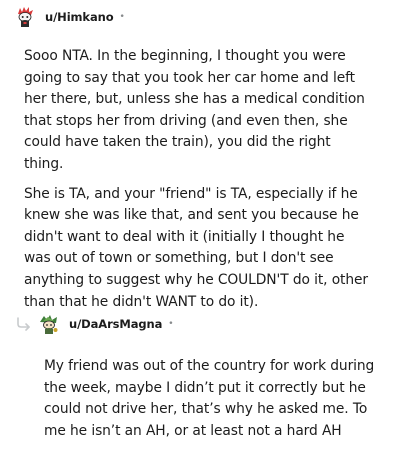 The image size is (400, 464). Describe the element at coordinates (24, 324) in the screenshot. I see `reply-arrow-icon` at that location.